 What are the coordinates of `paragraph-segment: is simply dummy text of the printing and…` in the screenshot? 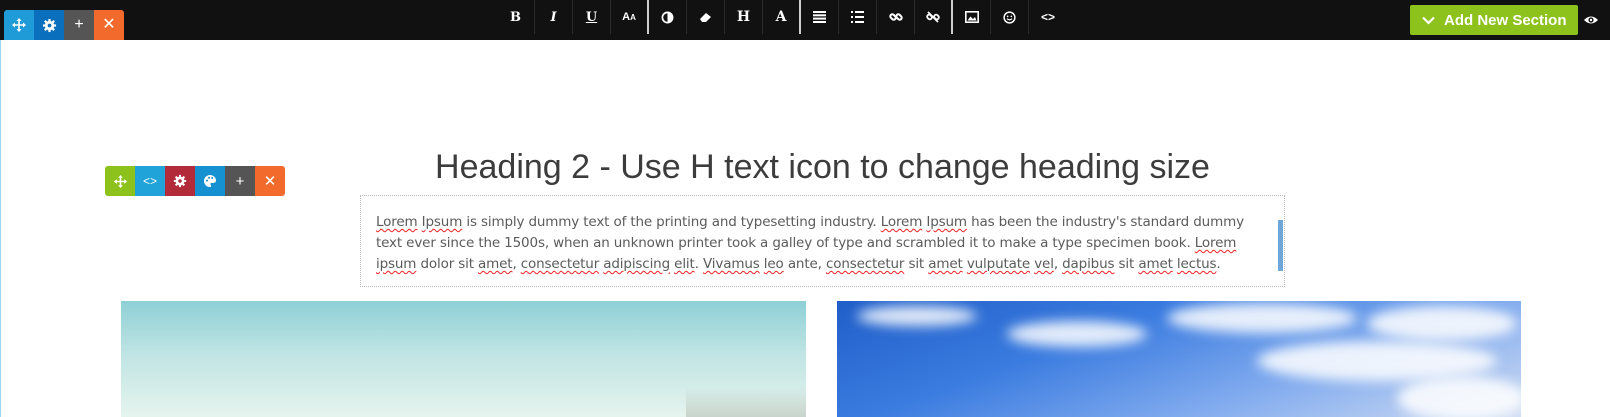 It's located at (671, 222).